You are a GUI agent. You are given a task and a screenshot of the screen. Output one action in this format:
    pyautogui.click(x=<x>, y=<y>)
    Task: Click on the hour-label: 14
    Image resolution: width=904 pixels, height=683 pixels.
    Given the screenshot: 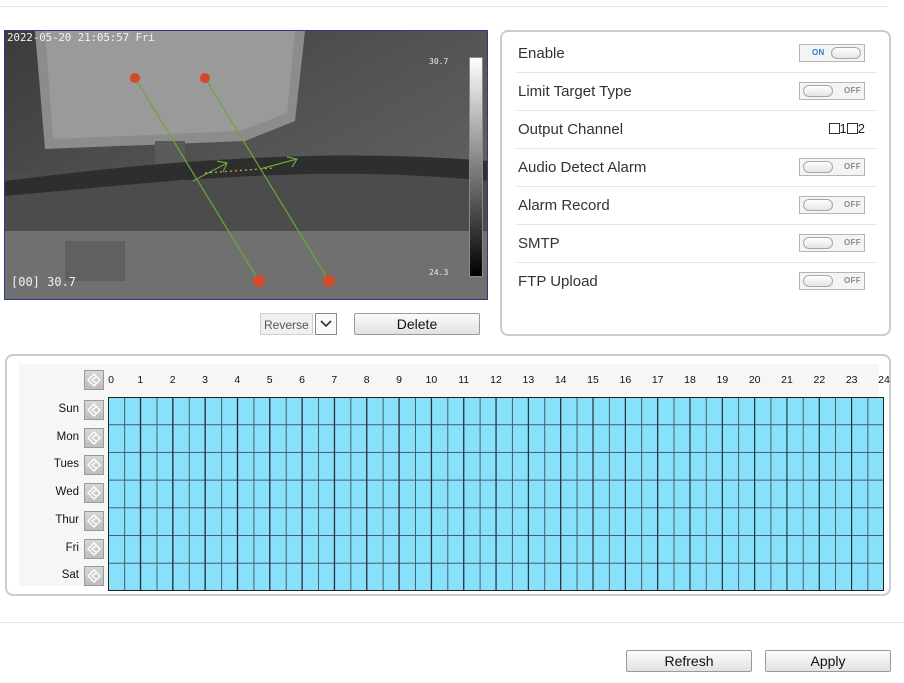 What is the action you would take?
    pyautogui.click(x=560, y=380)
    